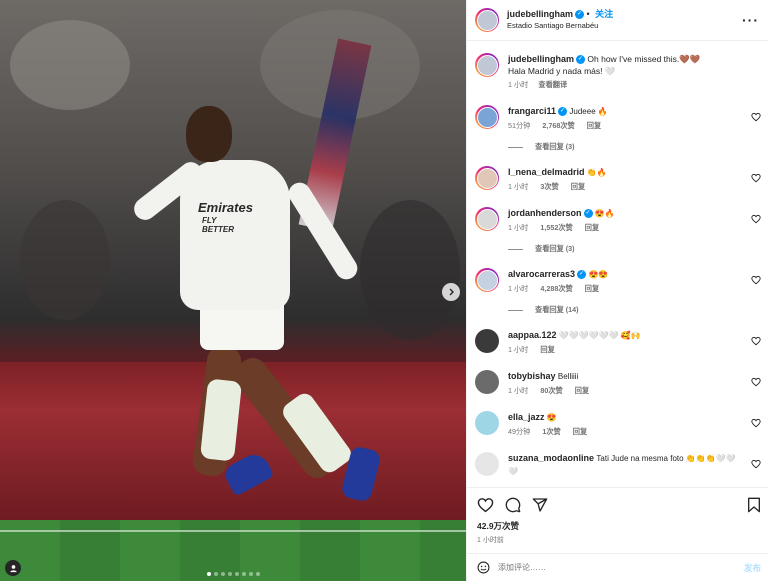 This screenshot has height=581, width=768. What do you see at coordinates (225, 207) in the screenshot?
I see `shirt-sponsor: Emirates` at bounding box center [225, 207].